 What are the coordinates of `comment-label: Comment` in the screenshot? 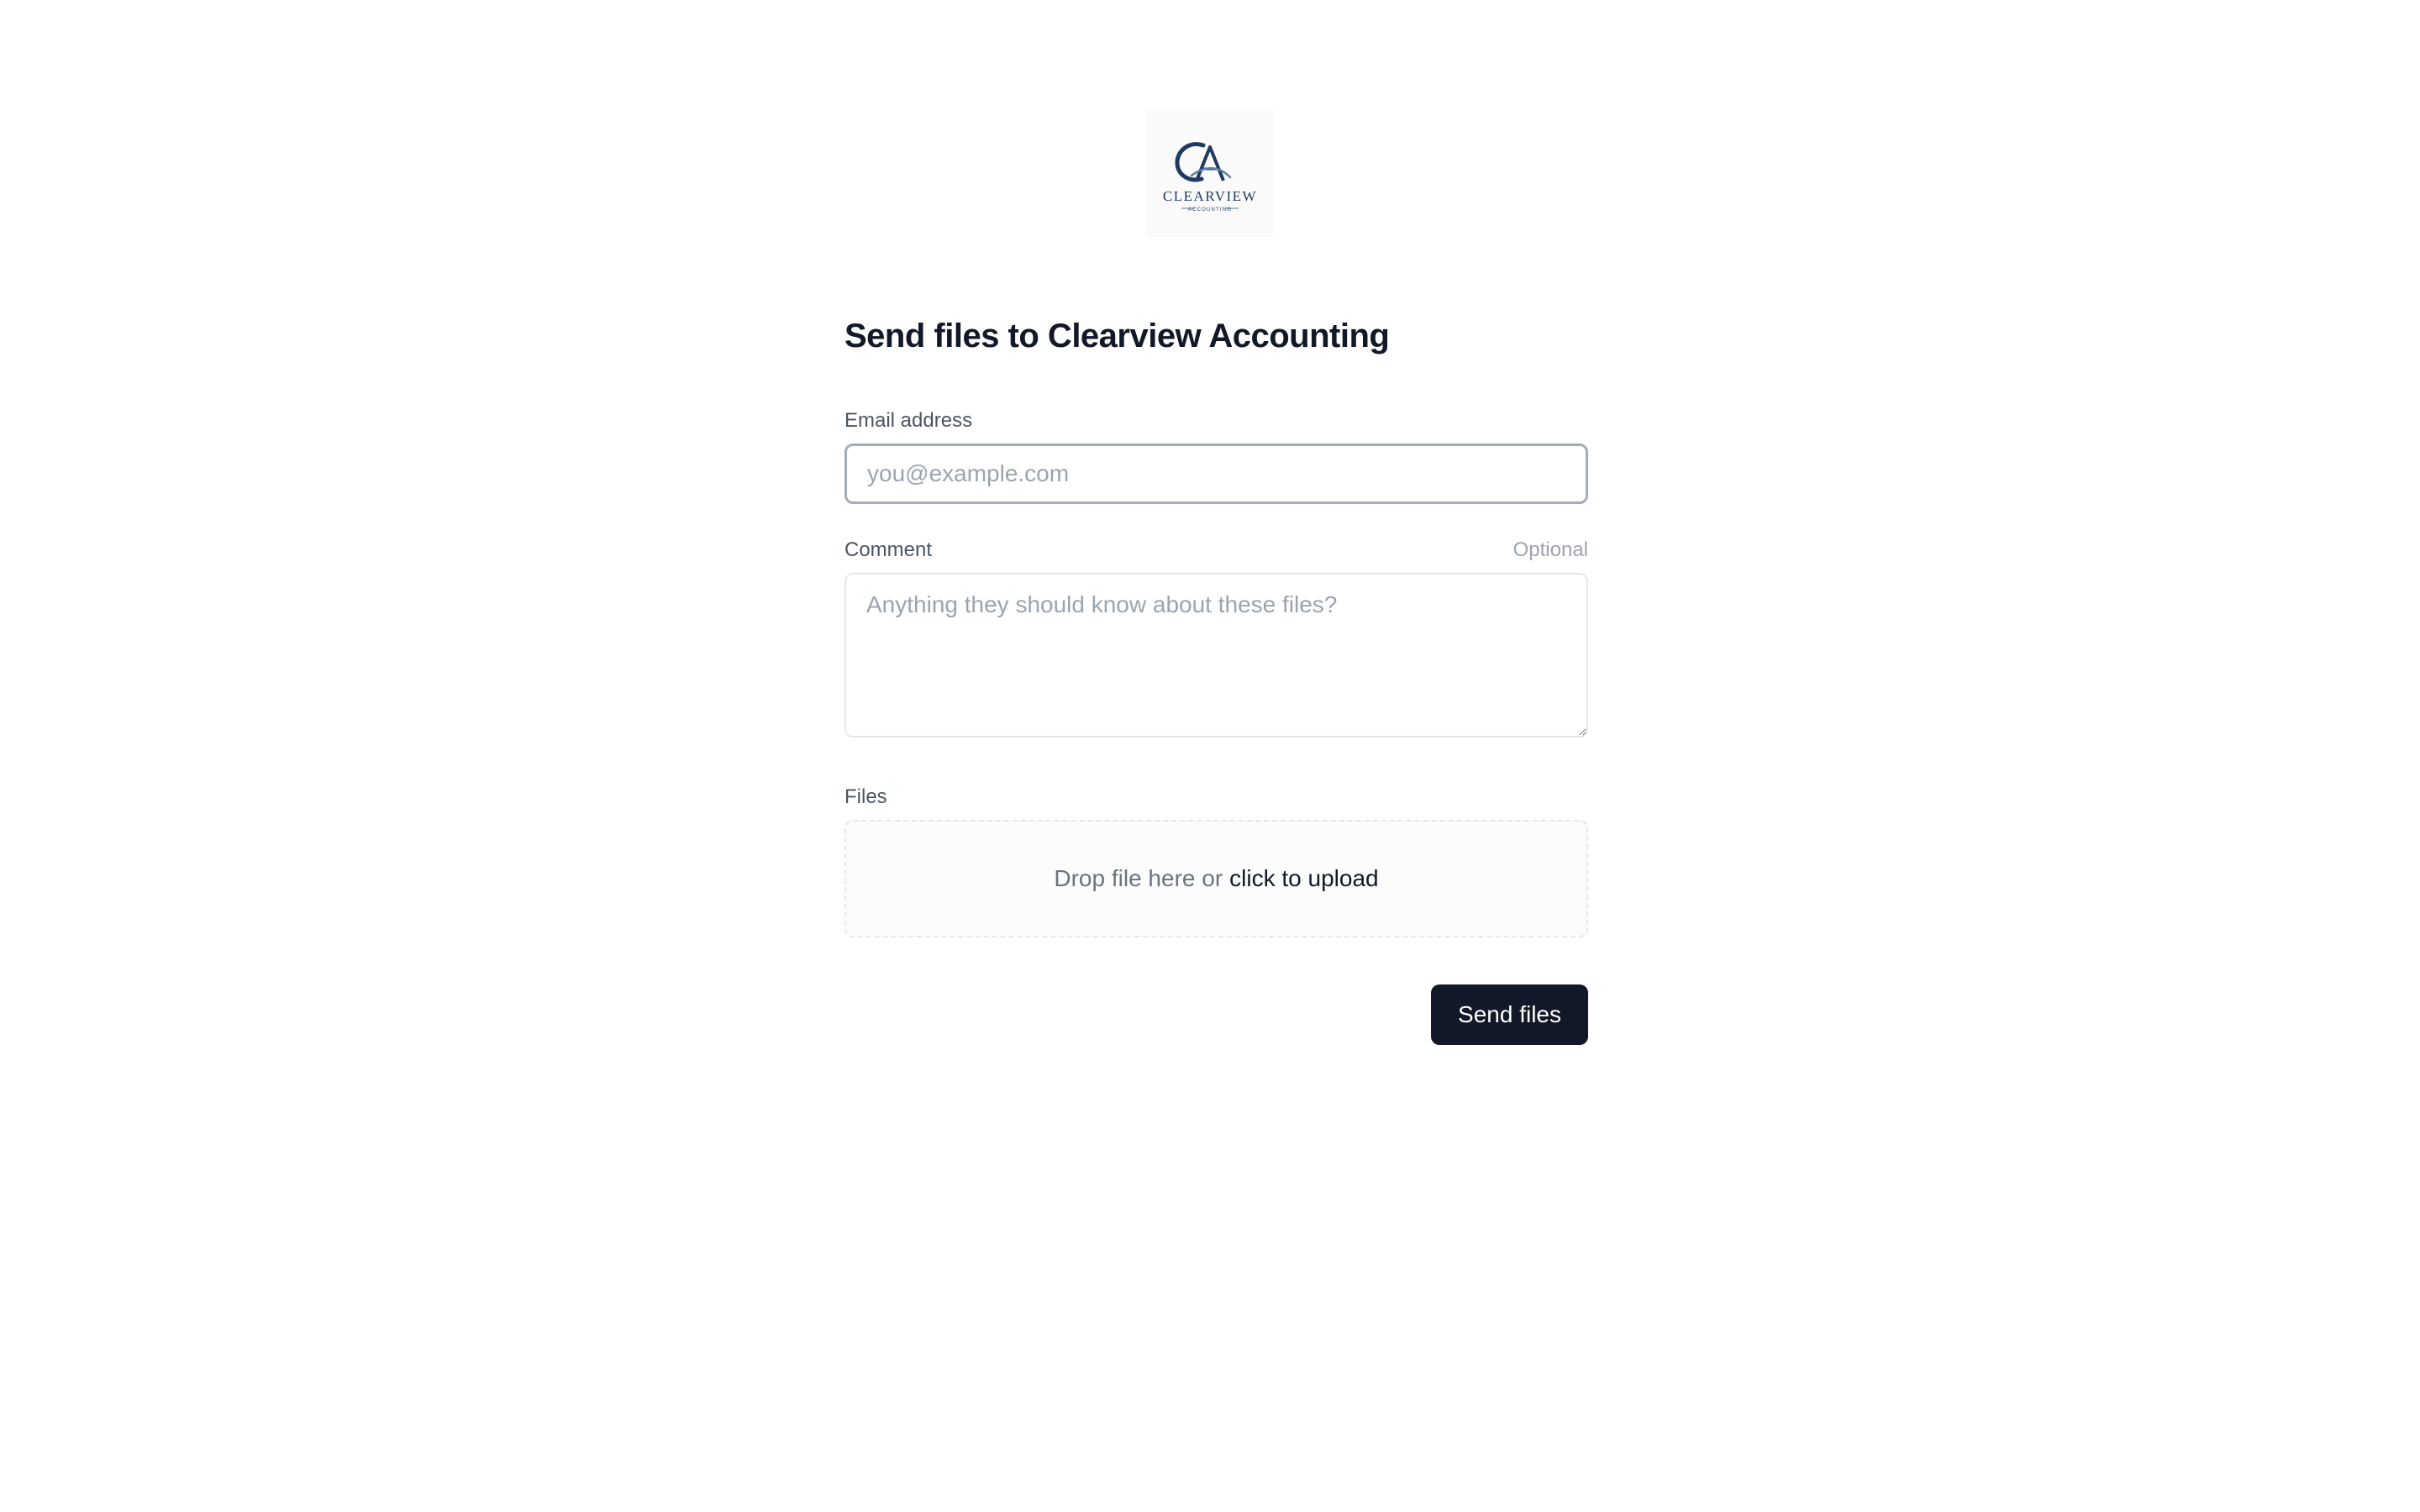 It's located at (889, 549).